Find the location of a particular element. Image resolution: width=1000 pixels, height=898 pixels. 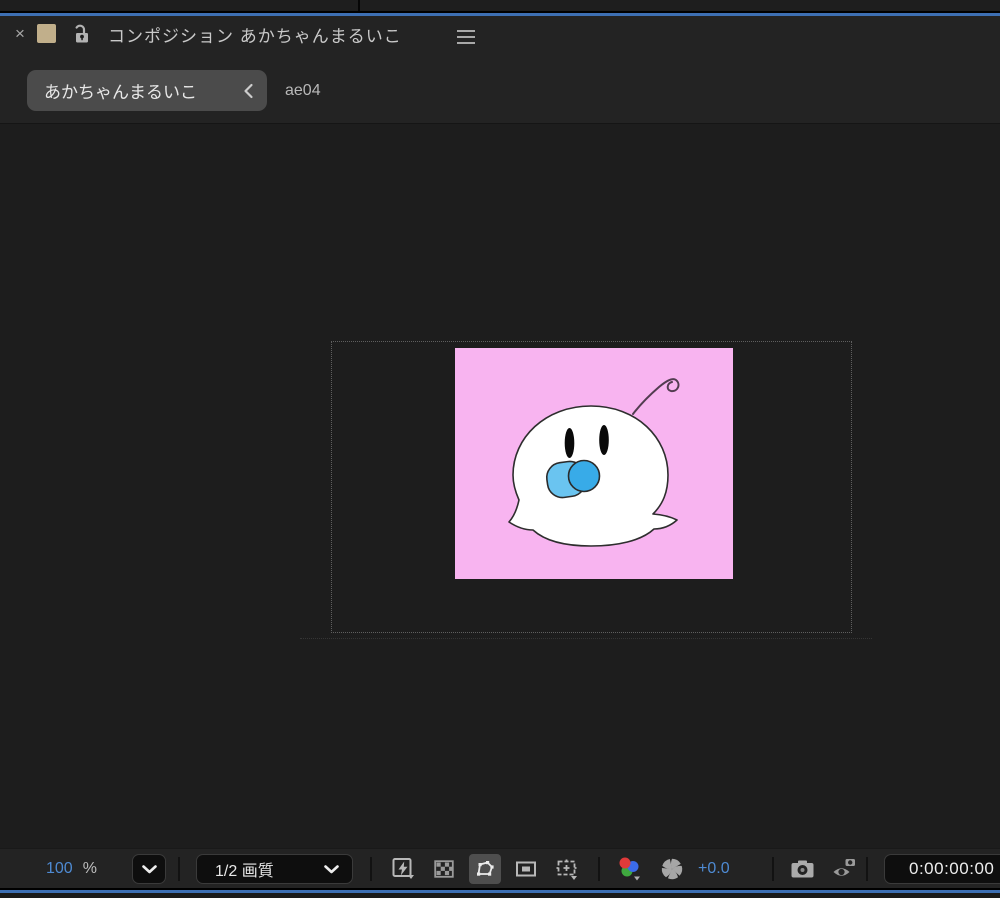

breadcrumb-label: あかちゃんまるいこ is located at coordinates (120, 92).